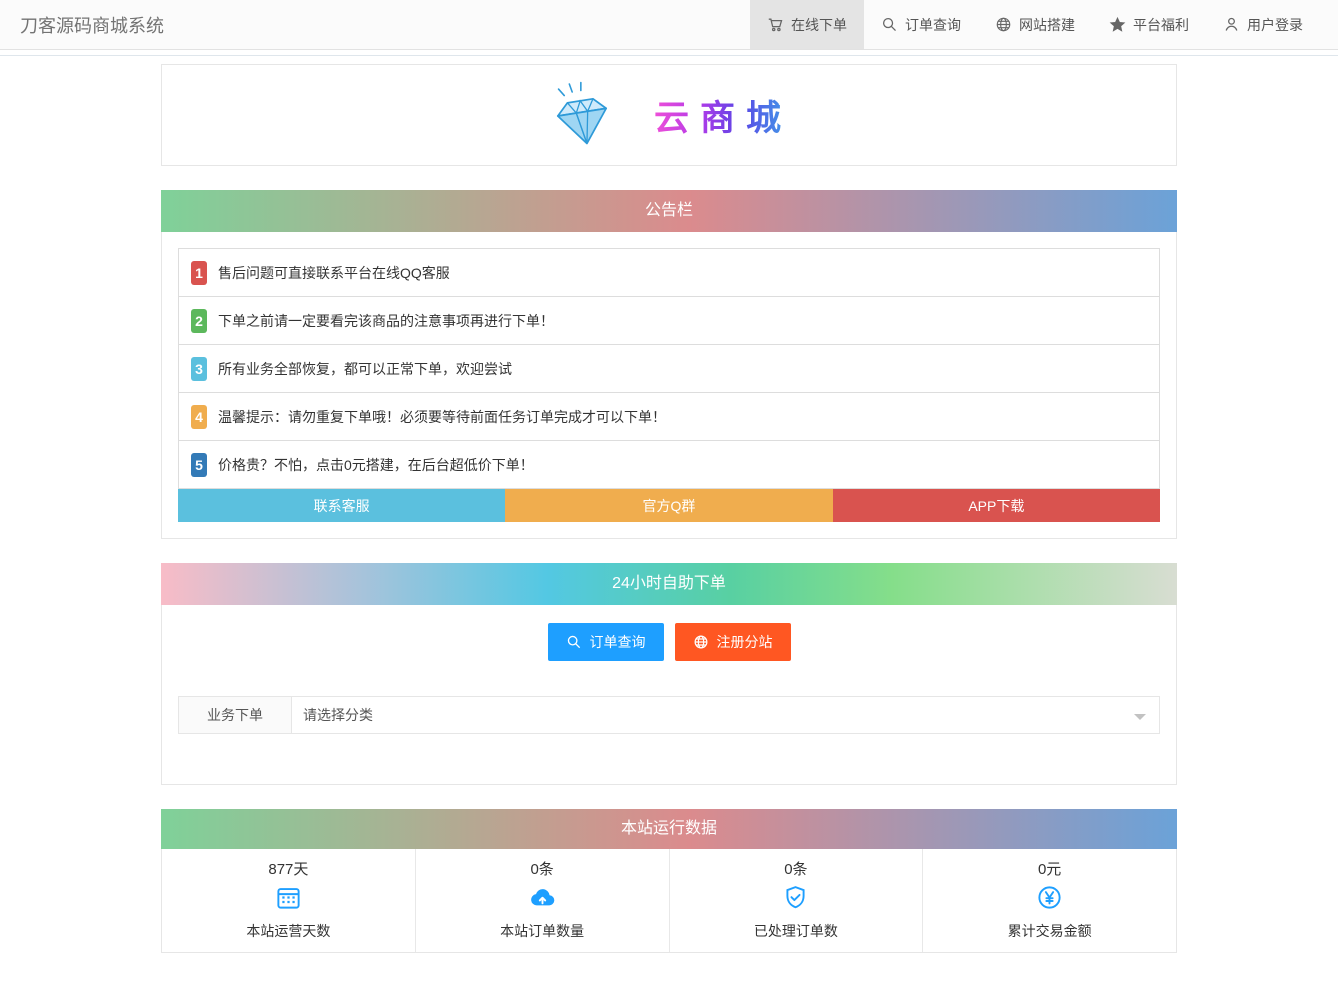  What do you see at coordinates (1049, 869) in the screenshot?
I see `stat-value: 0元` at bounding box center [1049, 869].